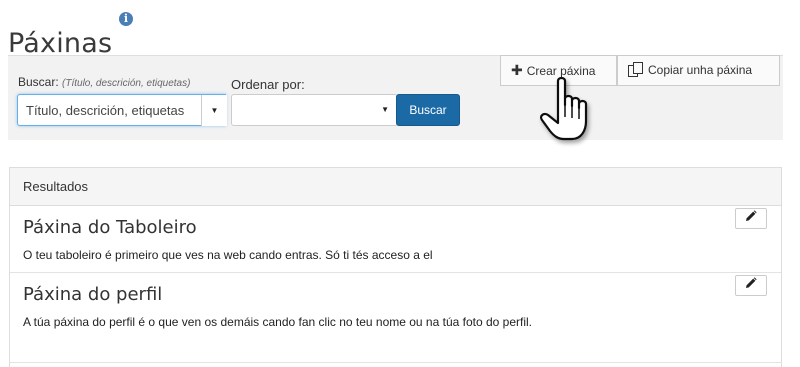 Image resolution: width=800 pixels, height=367 pixels. What do you see at coordinates (428, 110) in the screenshot?
I see `search-button: Buscar` at bounding box center [428, 110].